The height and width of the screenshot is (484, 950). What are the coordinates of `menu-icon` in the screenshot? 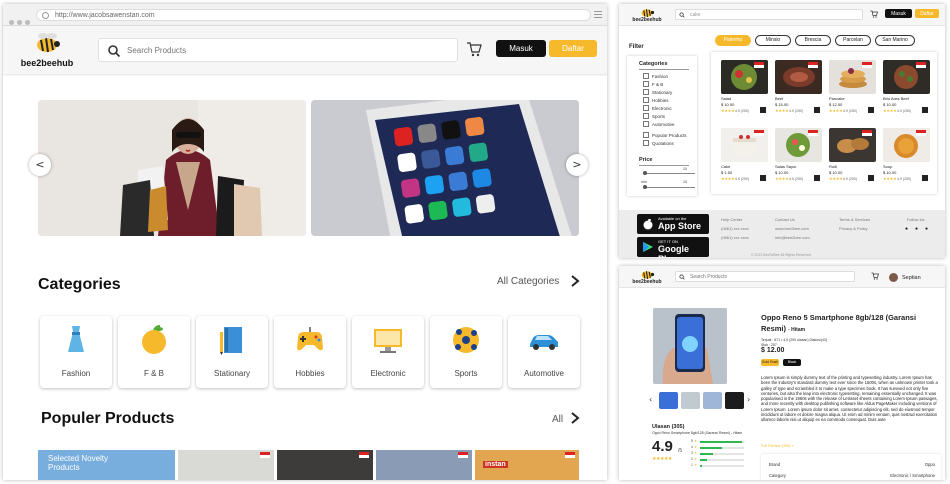 It's located at (598, 14).